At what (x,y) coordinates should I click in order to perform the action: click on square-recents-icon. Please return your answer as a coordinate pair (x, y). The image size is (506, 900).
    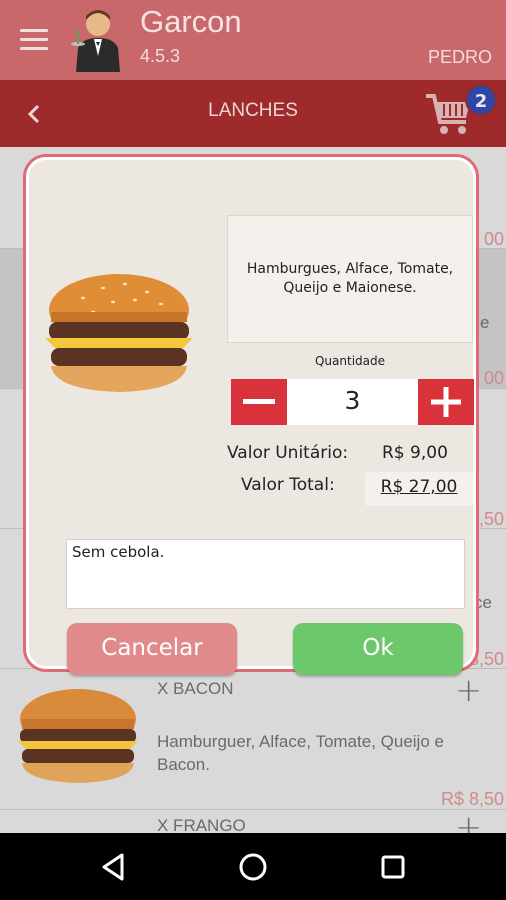
    Looking at the image, I should click on (393, 867).